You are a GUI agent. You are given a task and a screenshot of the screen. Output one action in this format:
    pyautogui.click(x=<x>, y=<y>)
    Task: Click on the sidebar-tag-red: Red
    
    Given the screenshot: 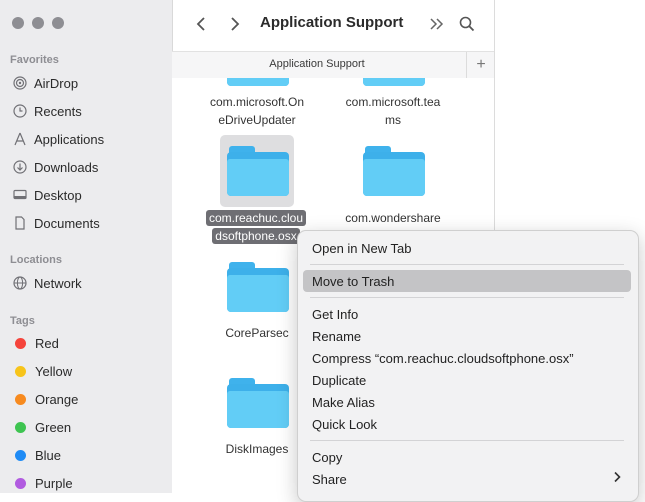 What is the action you would take?
    pyautogui.click(x=87, y=343)
    